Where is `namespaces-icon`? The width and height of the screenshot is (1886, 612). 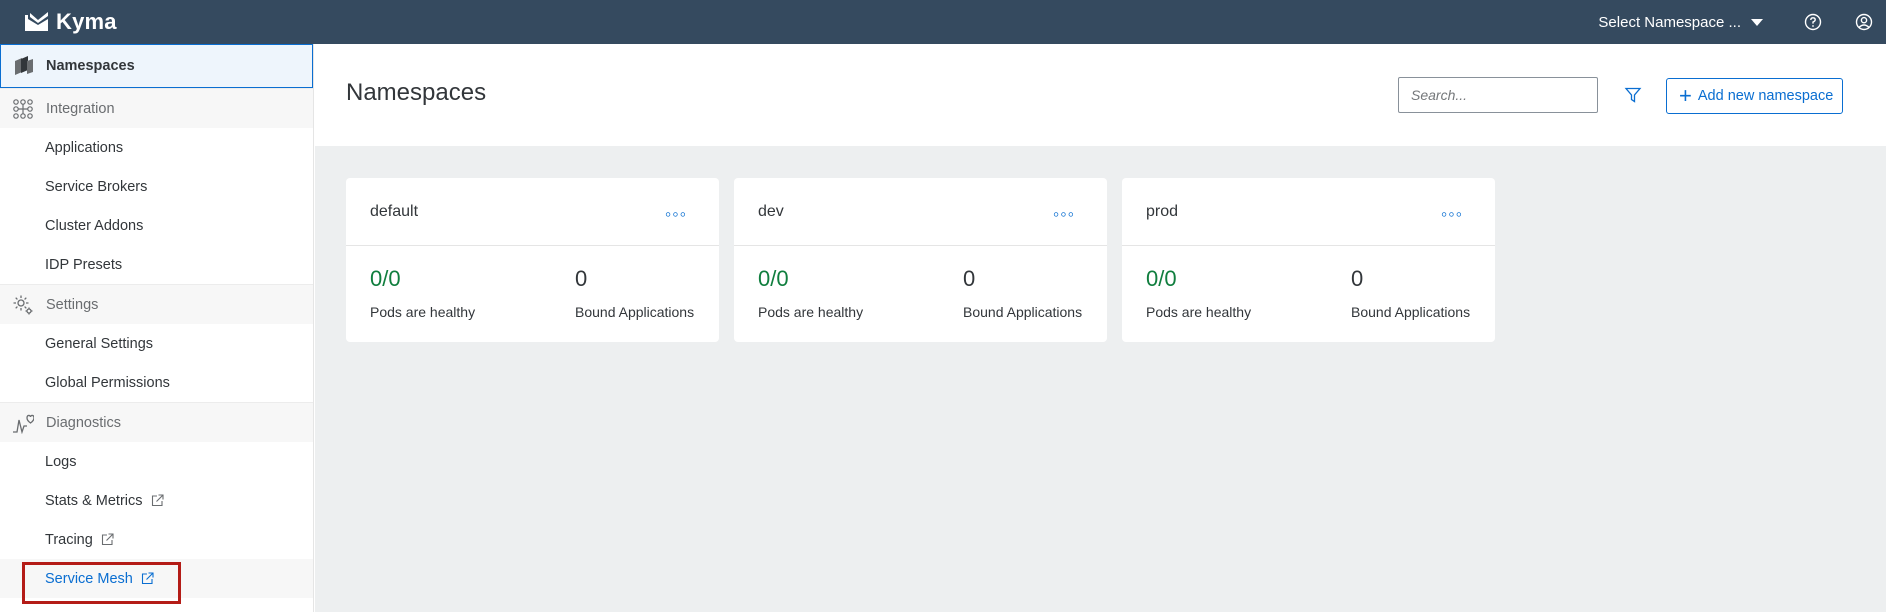
namespaces-icon is located at coordinates (24, 66).